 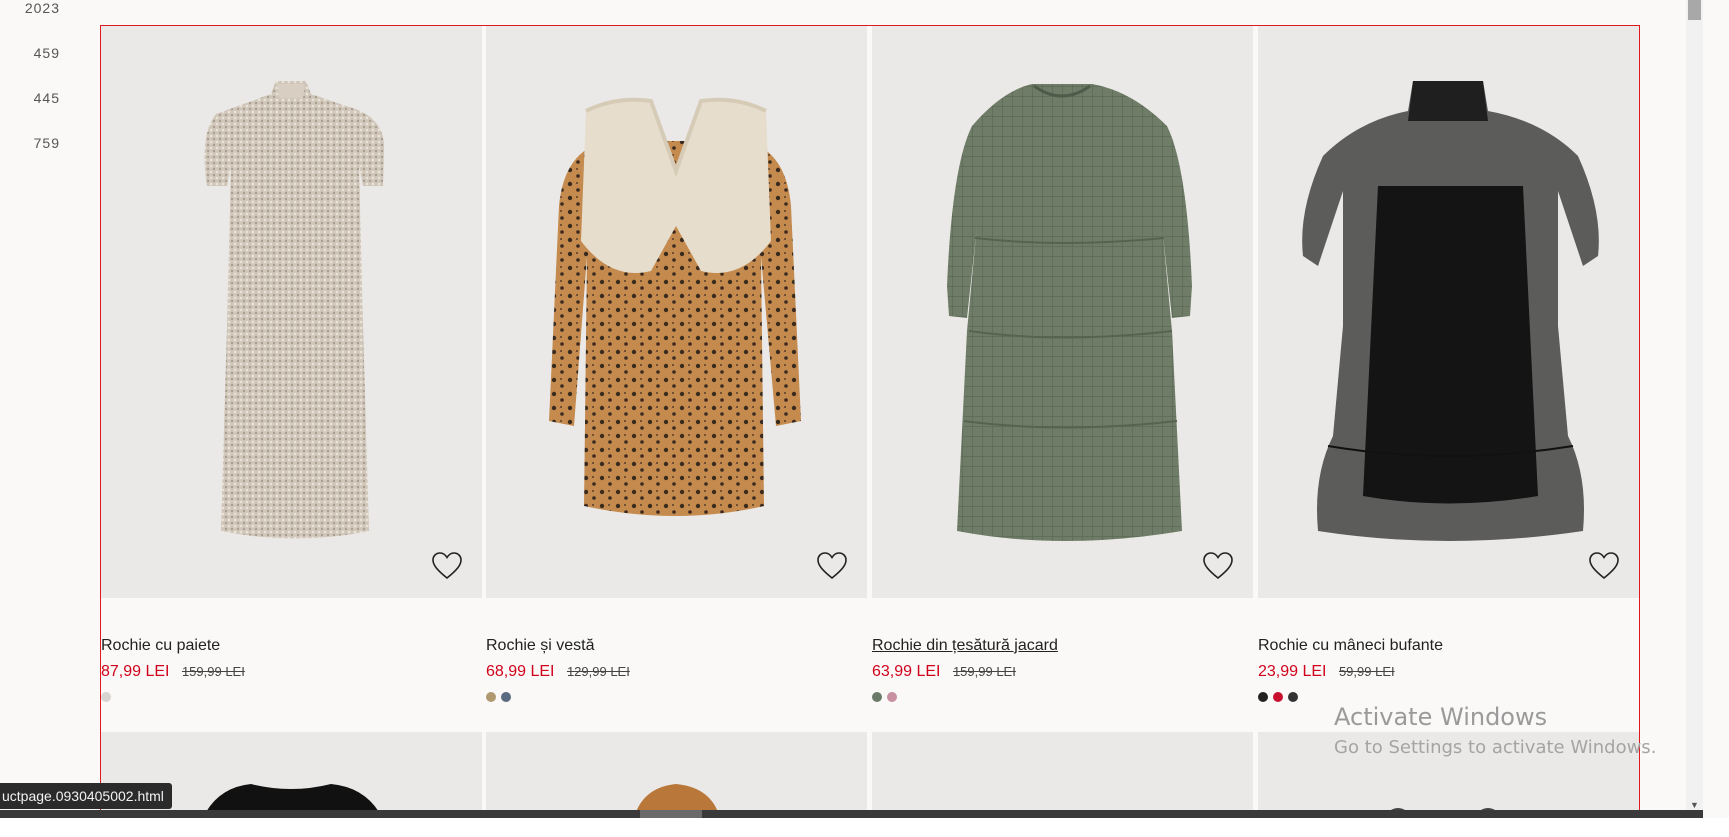 I want to click on sale-price: 63,99 LEI, so click(x=906, y=671).